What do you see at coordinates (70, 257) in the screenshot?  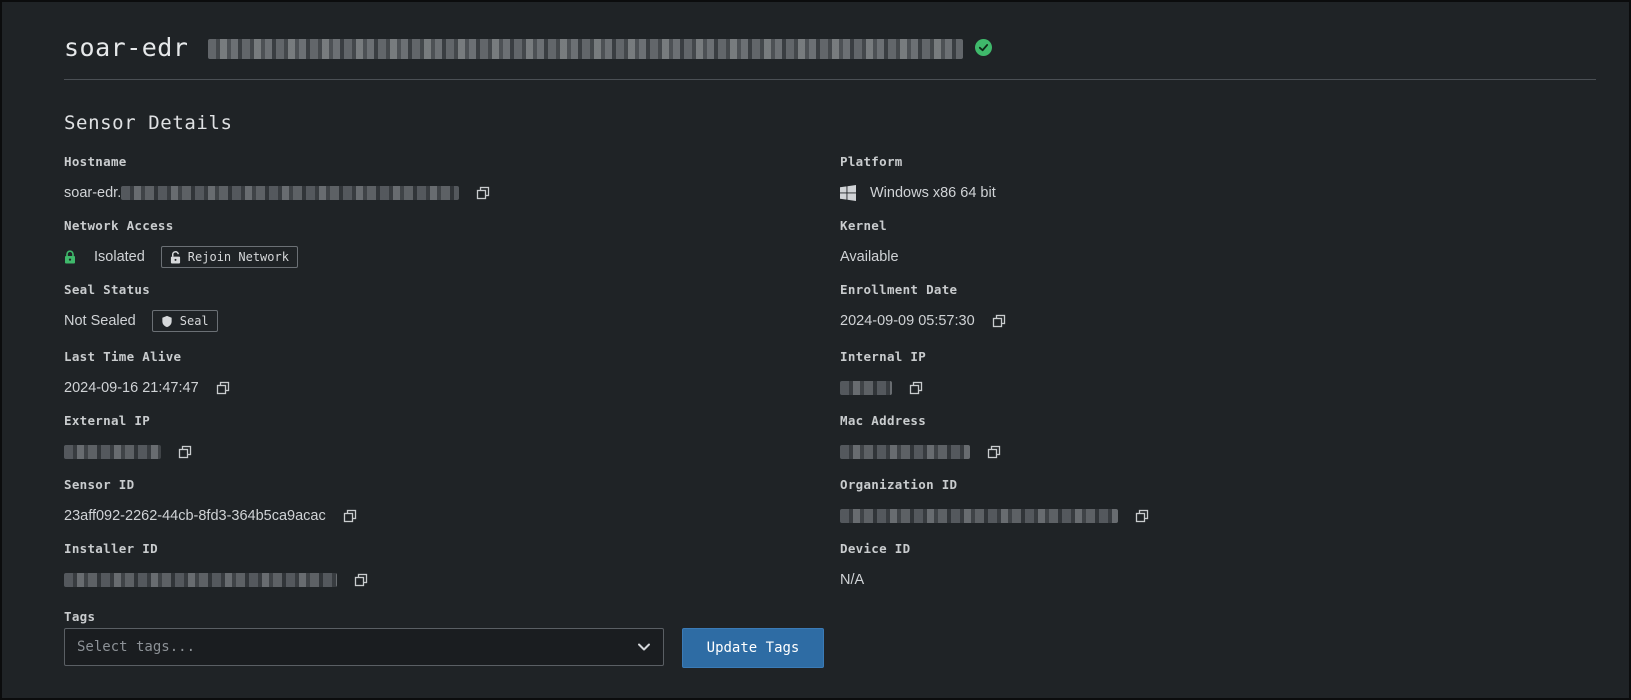 I see `lock-closed-icon` at bounding box center [70, 257].